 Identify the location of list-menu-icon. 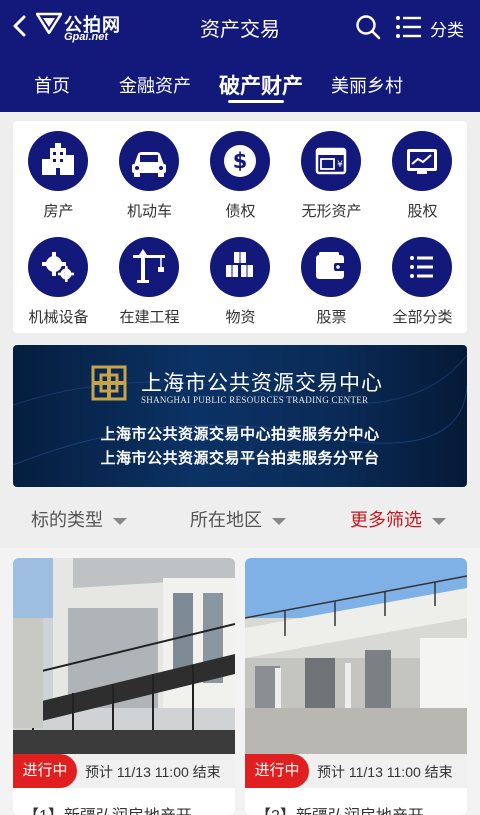
(408, 27).